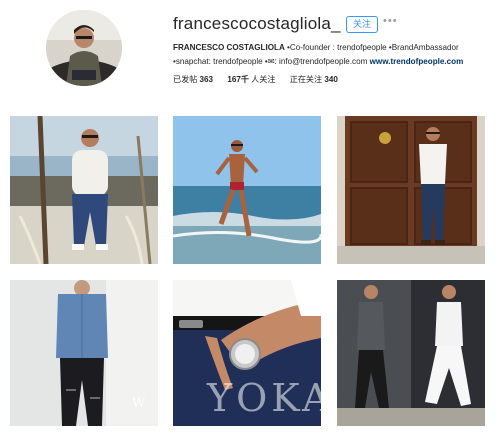 This screenshot has width=500, height=435. What do you see at coordinates (84, 353) in the screenshot?
I see `post-man-denim-shirt: W` at bounding box center [84, 353].